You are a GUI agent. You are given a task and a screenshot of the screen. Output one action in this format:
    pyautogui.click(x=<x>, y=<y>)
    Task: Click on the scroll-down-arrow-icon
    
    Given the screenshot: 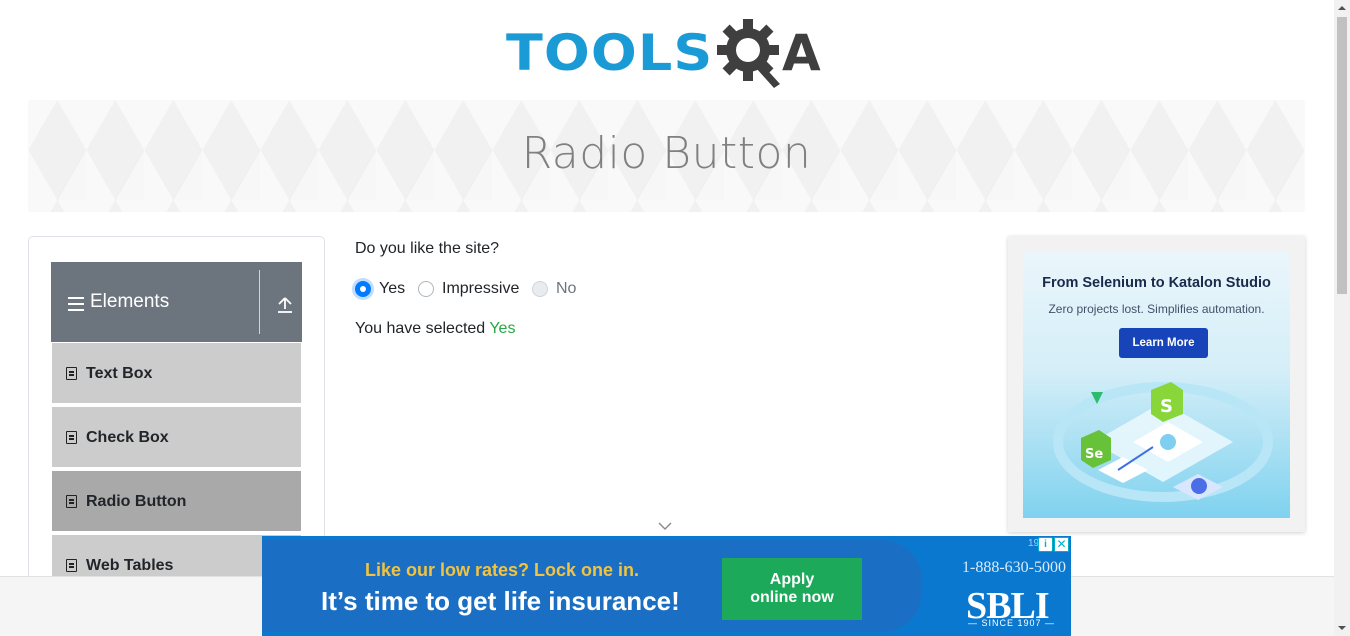 What is the action you would take?
    pyautogui.click(x=1342, y=628)
    